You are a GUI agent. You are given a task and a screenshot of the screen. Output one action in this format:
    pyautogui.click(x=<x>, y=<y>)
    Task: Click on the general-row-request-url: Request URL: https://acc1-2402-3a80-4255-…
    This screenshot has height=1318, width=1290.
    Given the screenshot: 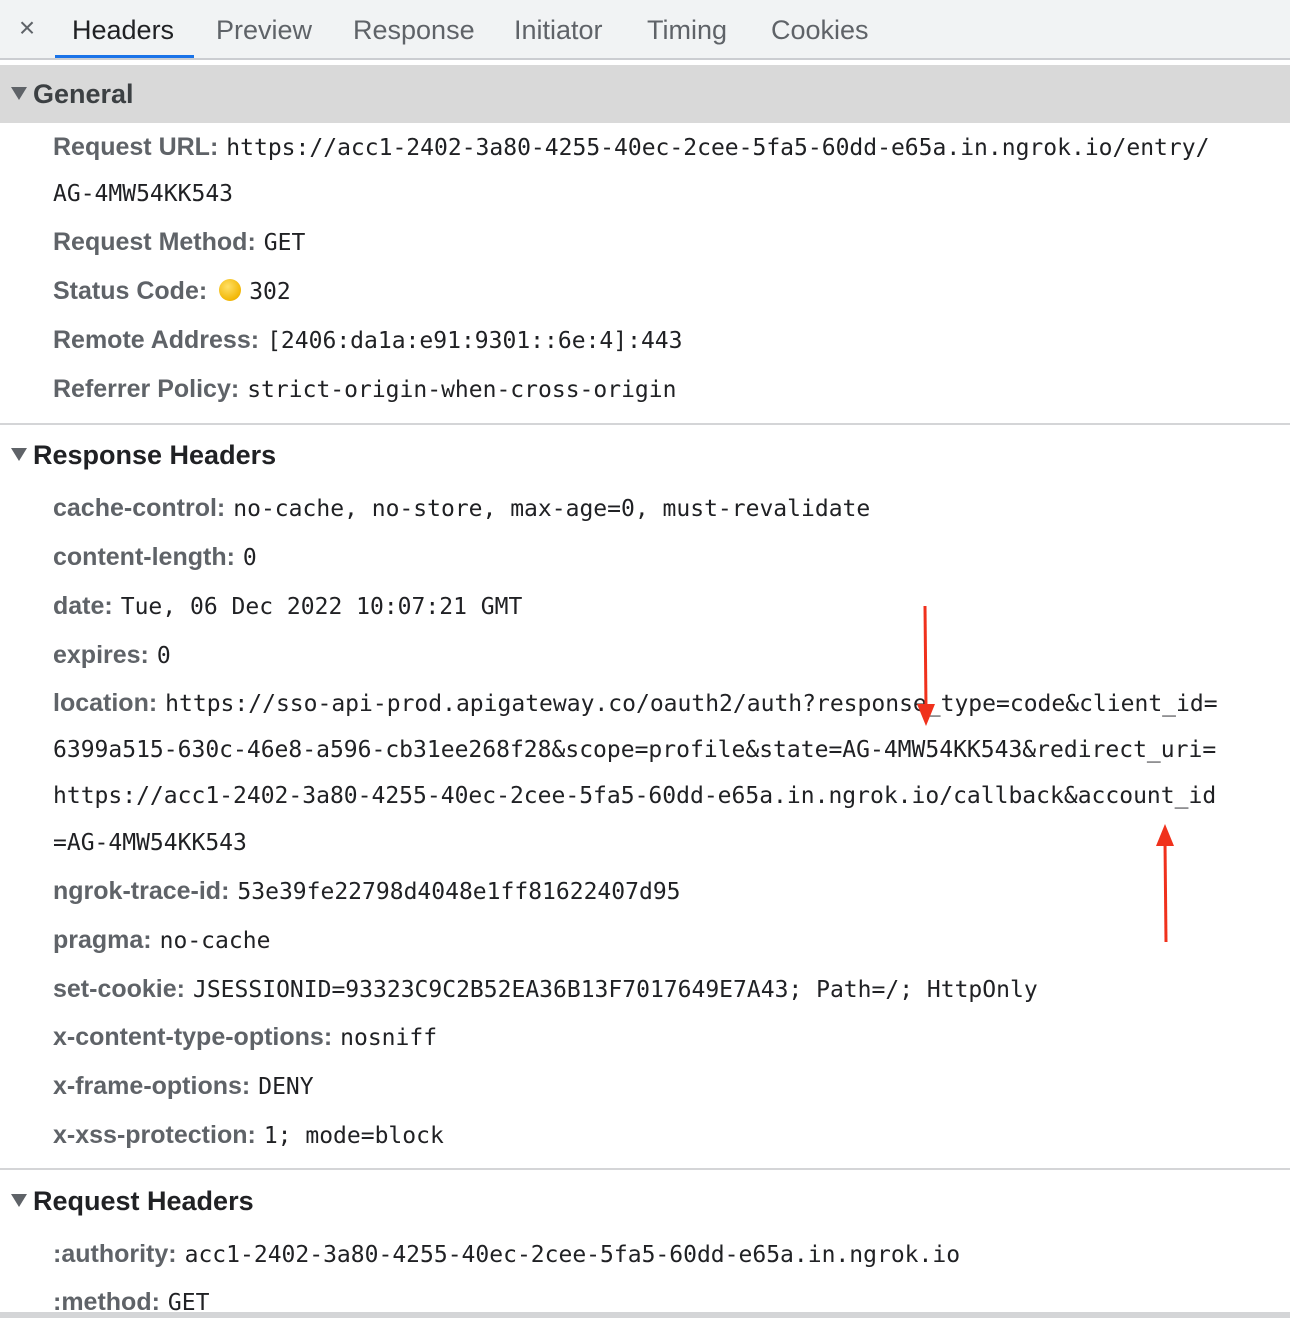 What is the action you would take?
    pyautogui.click(x=631, y=147)
    